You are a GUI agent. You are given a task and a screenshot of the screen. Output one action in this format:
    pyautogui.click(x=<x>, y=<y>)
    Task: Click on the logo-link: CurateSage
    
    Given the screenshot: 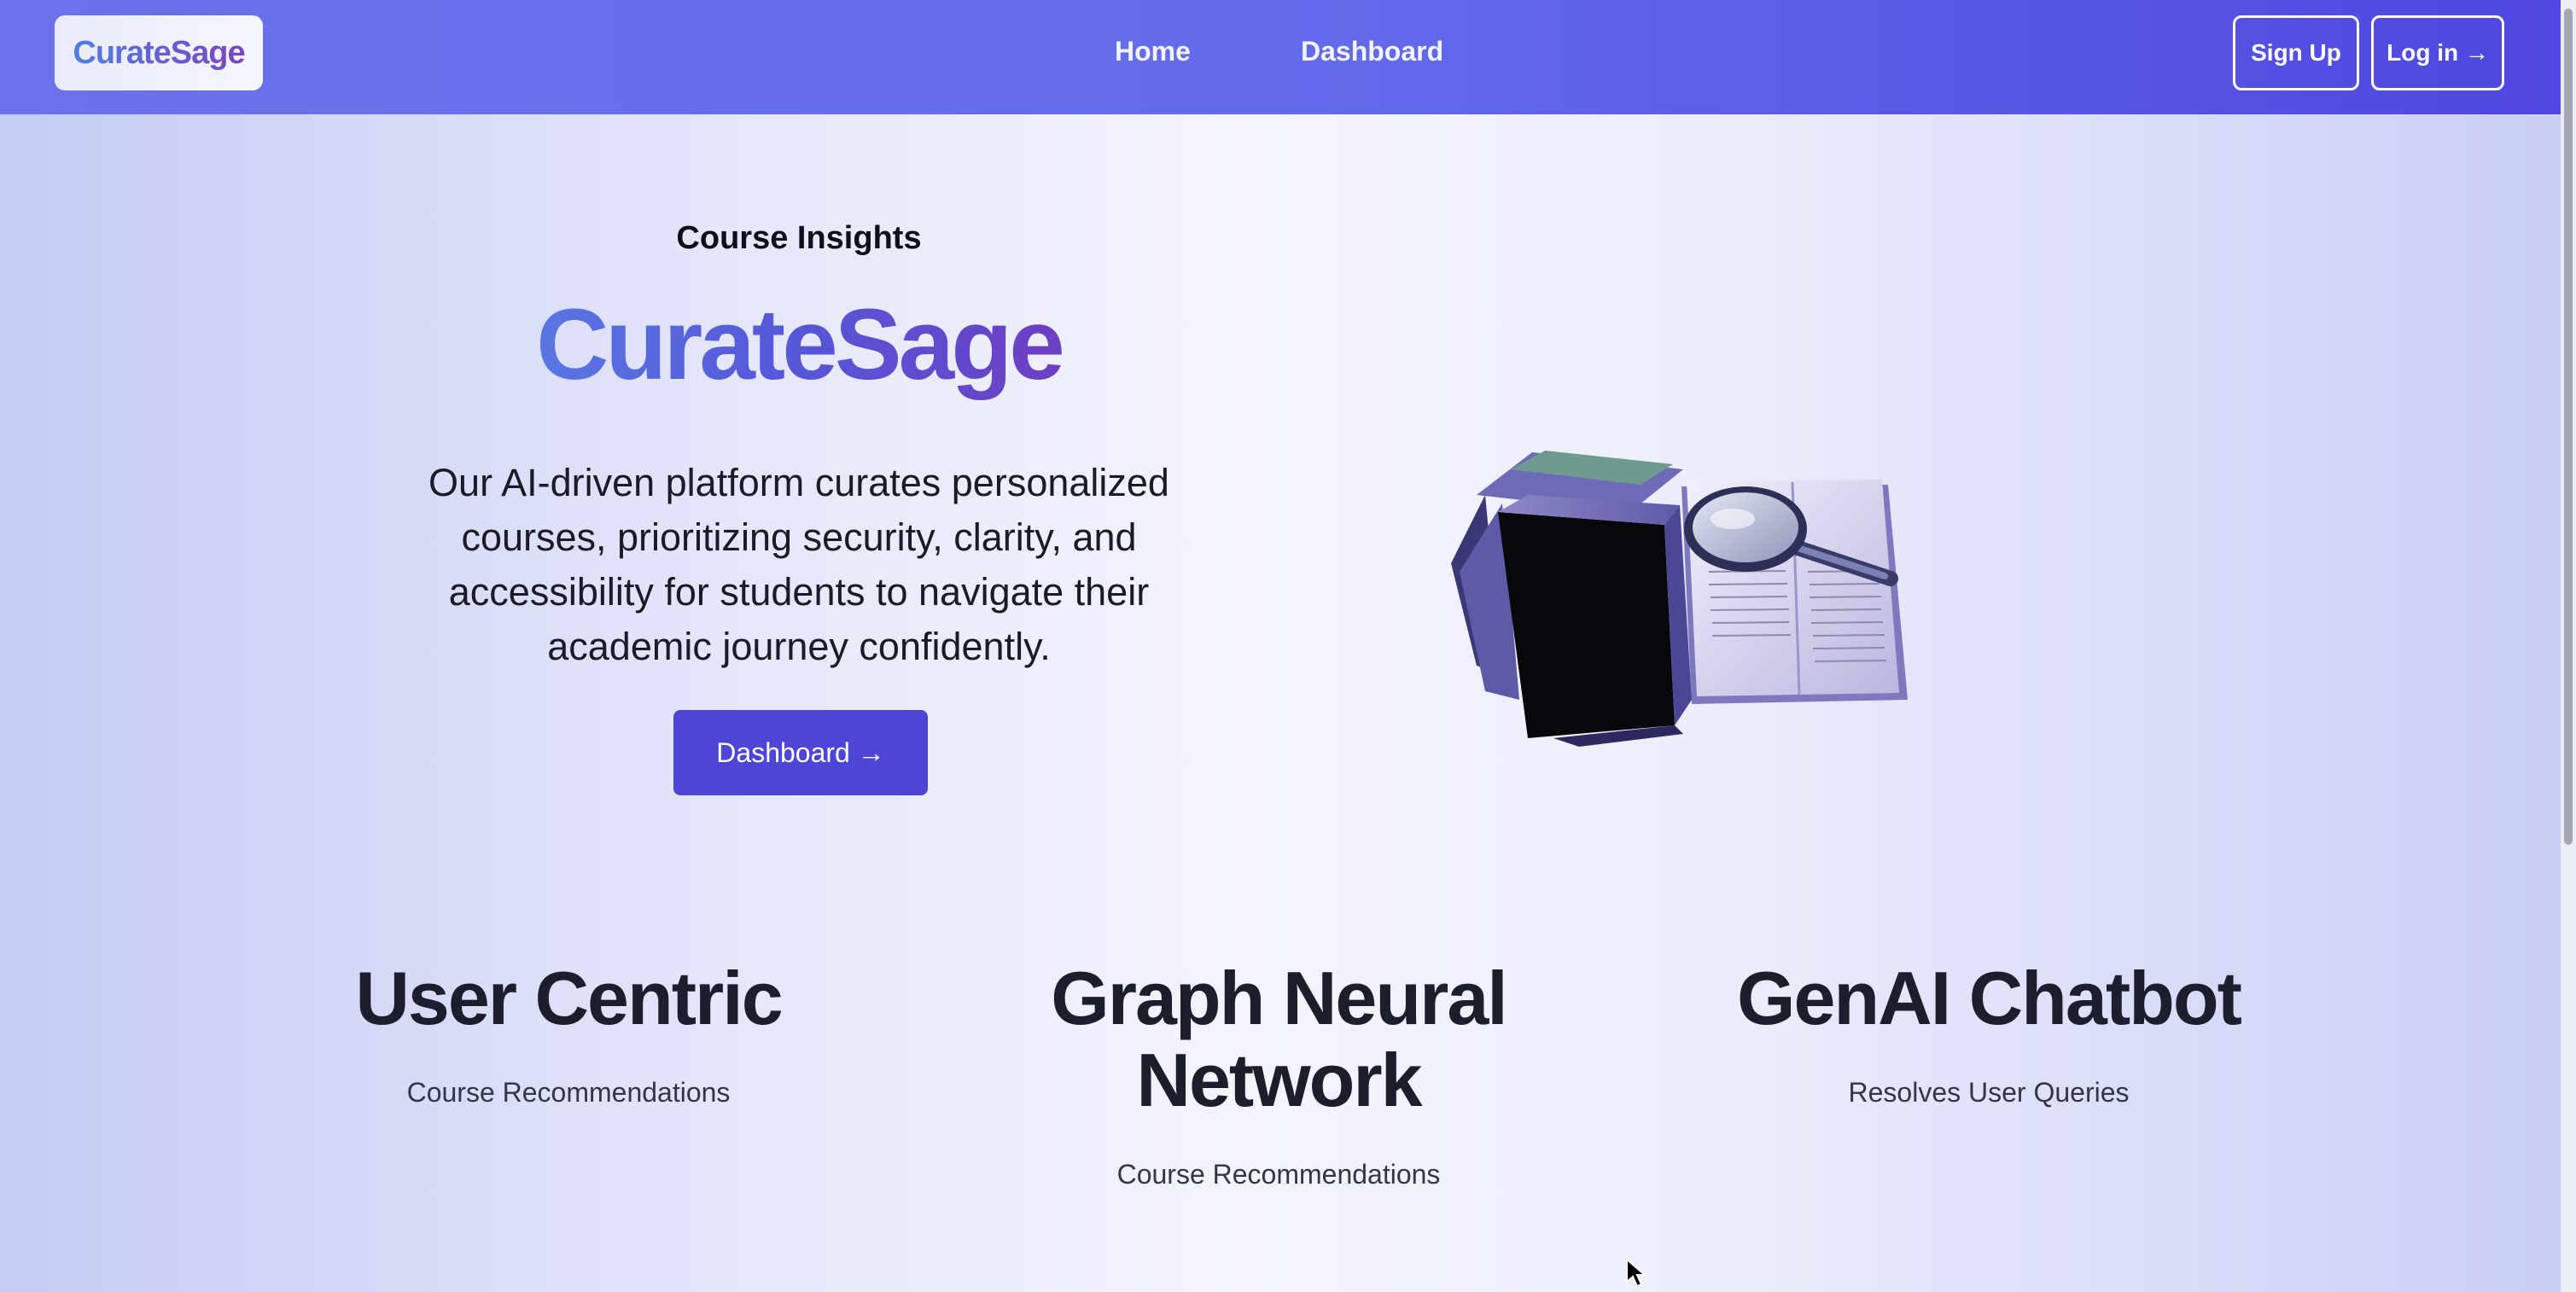 What is the action you would take?
    pyautogui.click(x=159, y=52)
    